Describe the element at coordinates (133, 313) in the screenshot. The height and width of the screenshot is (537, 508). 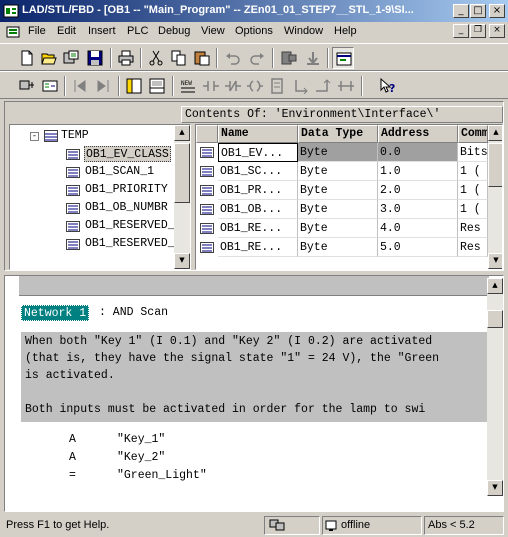
I see `network-description: : AND Scan` at that location.